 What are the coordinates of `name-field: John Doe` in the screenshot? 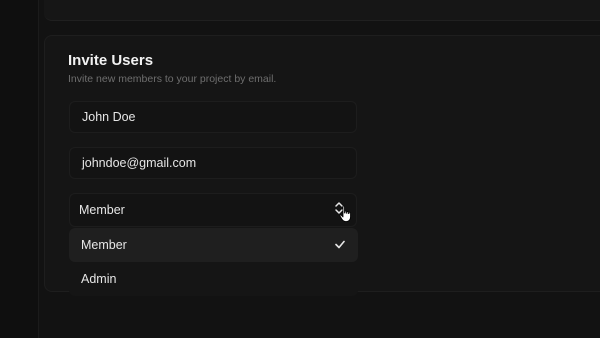 It's located at (213, 117).